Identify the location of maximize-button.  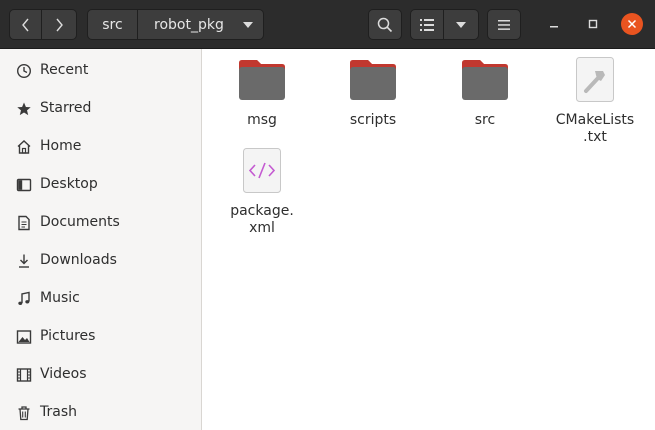
(593, 24).